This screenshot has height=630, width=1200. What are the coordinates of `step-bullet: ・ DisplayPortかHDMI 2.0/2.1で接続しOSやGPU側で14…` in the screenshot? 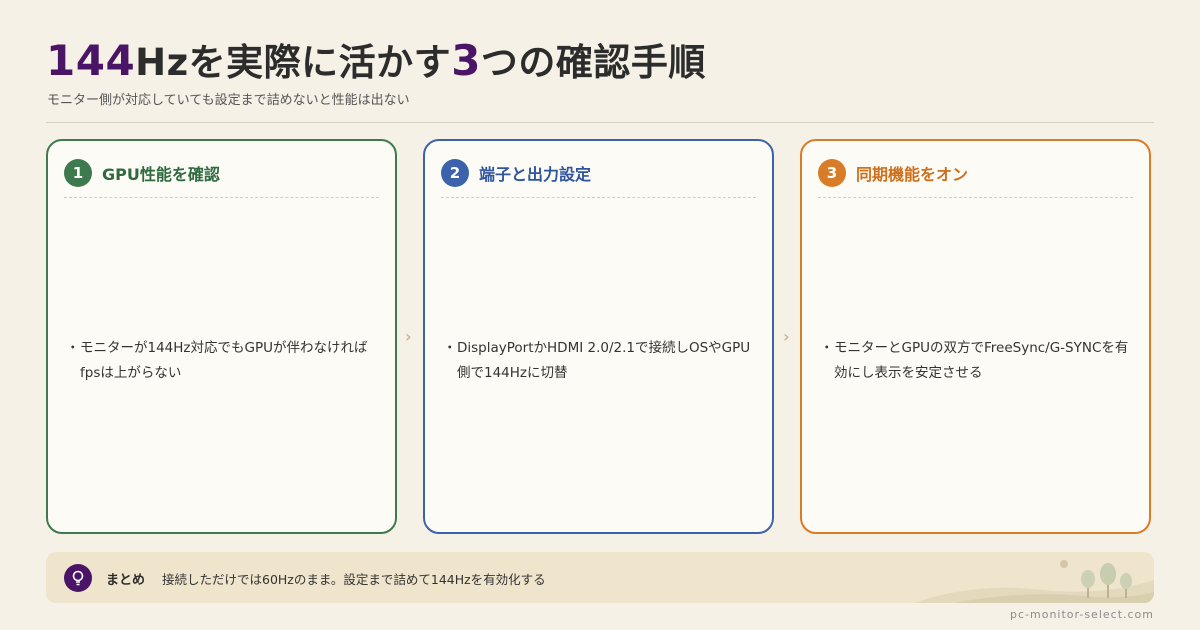 It's located at (598, 361).